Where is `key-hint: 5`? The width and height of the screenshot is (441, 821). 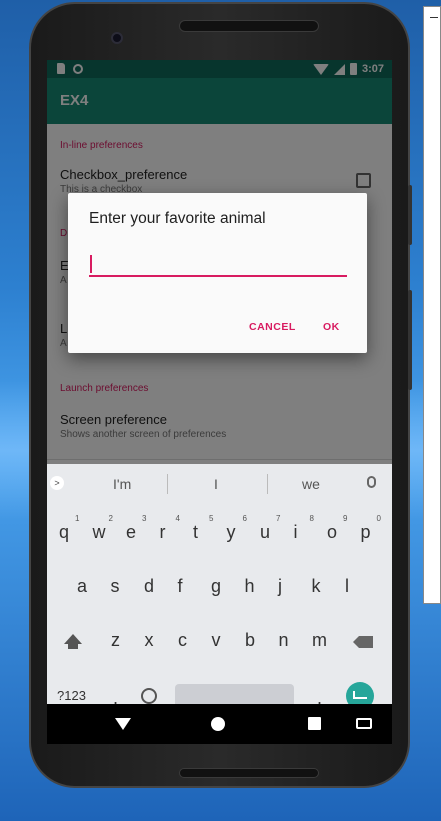 key-hint: 5 is located at coordinates (211, 518).